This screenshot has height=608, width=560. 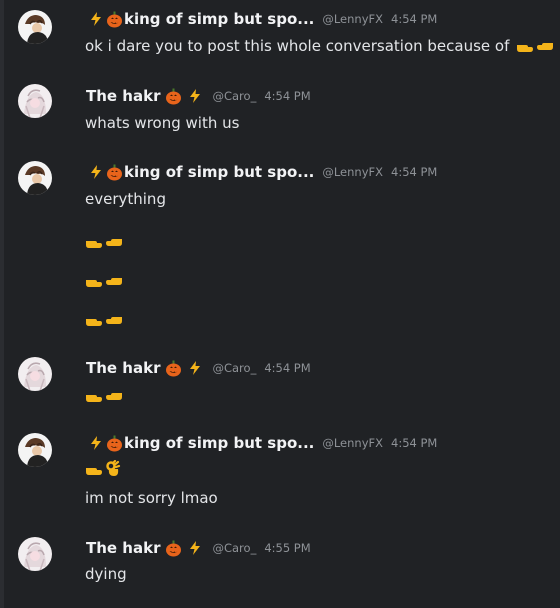 What do you see at coordinates (280, 385) in the screenshot?
I see `message-group: The hakr @Caro_ 4:54 PM` at bounding box center [280, 385].